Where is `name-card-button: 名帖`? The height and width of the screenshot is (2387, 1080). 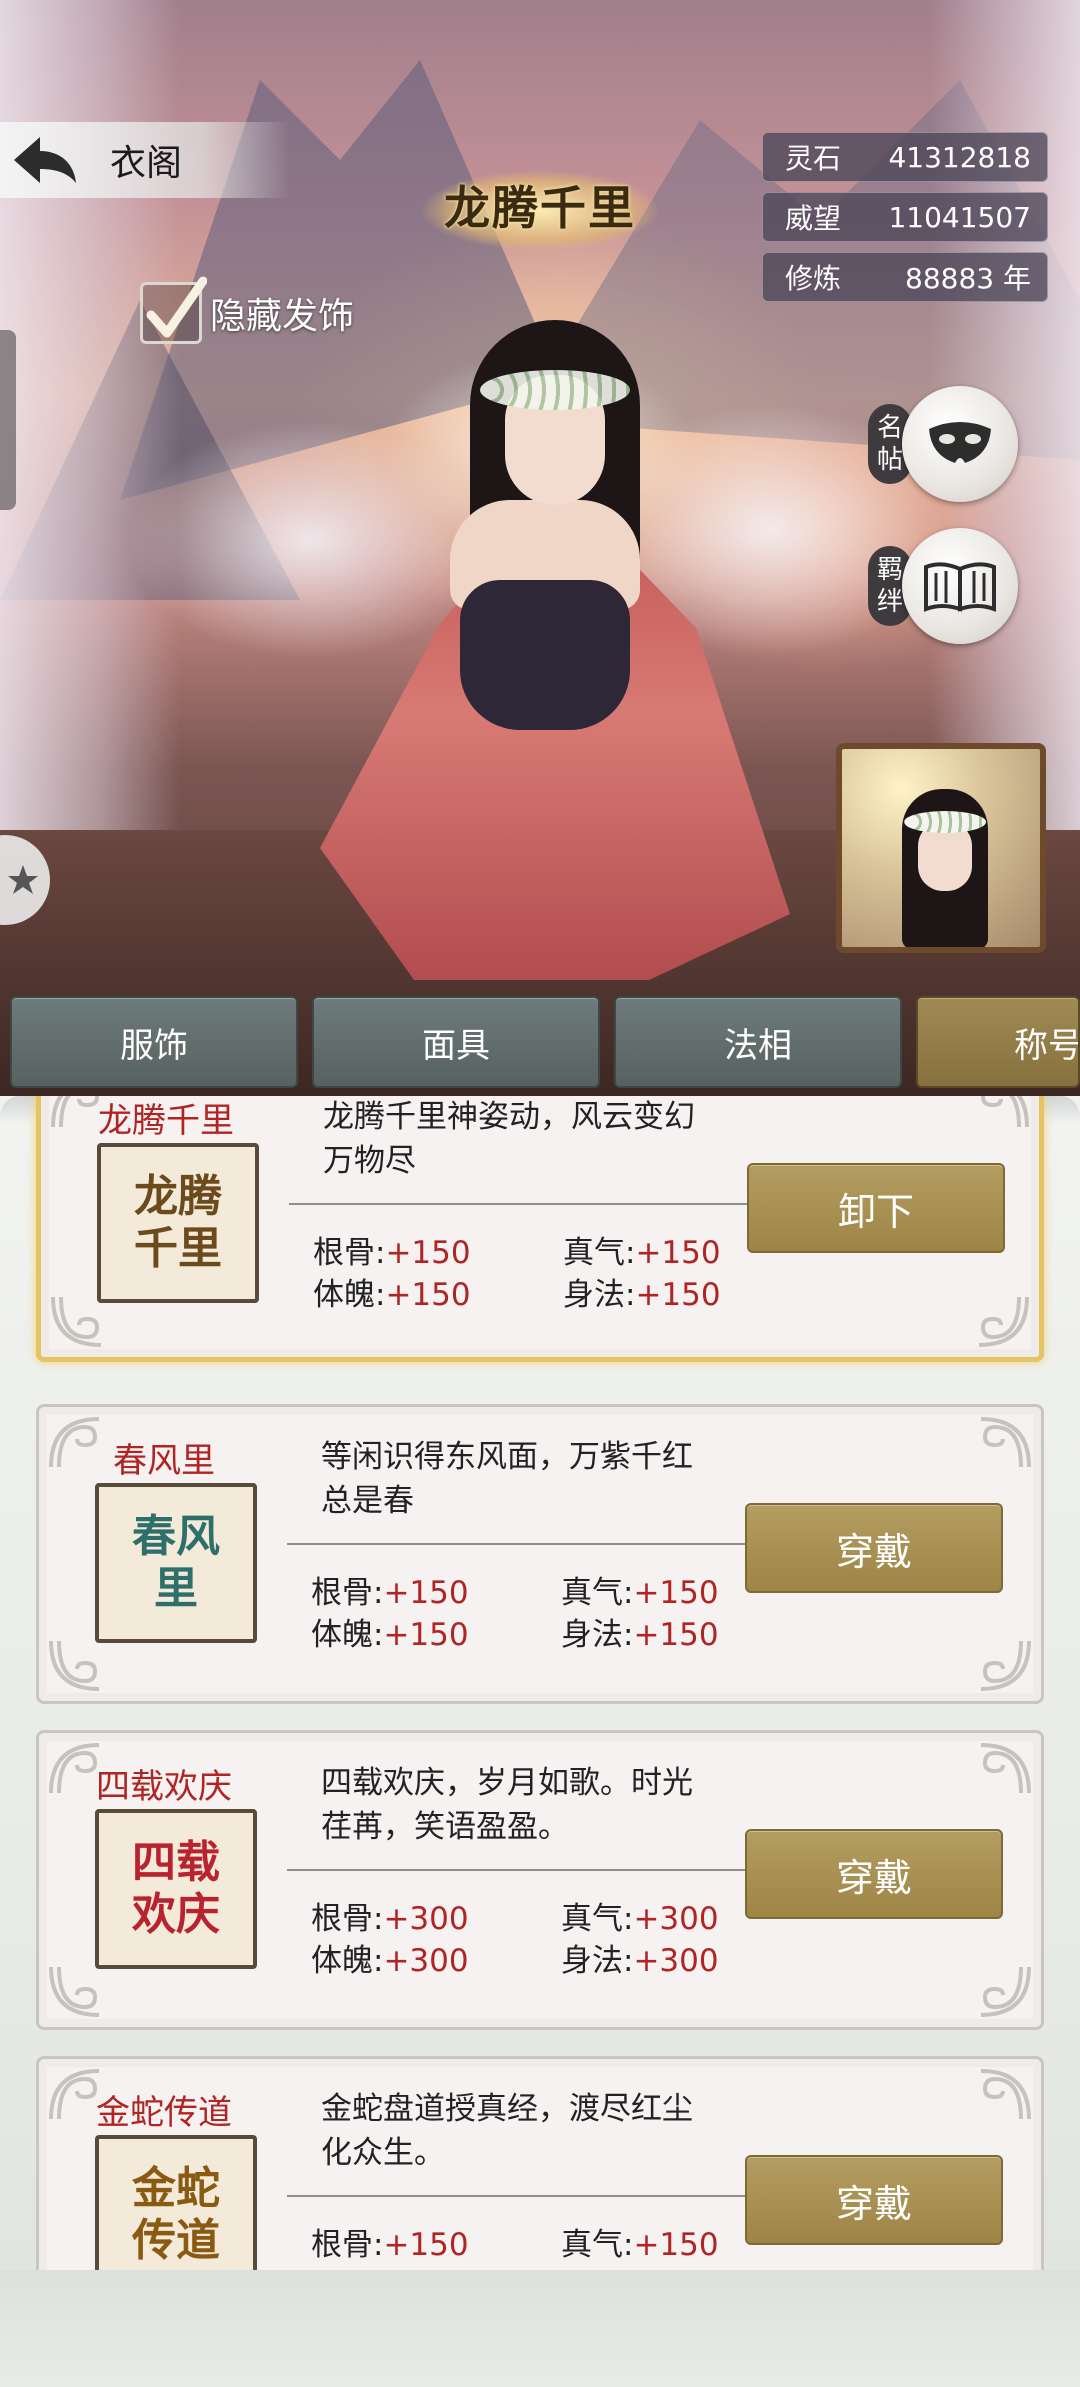 name-card-button: 名帖 is located at coordinates (943, 444).